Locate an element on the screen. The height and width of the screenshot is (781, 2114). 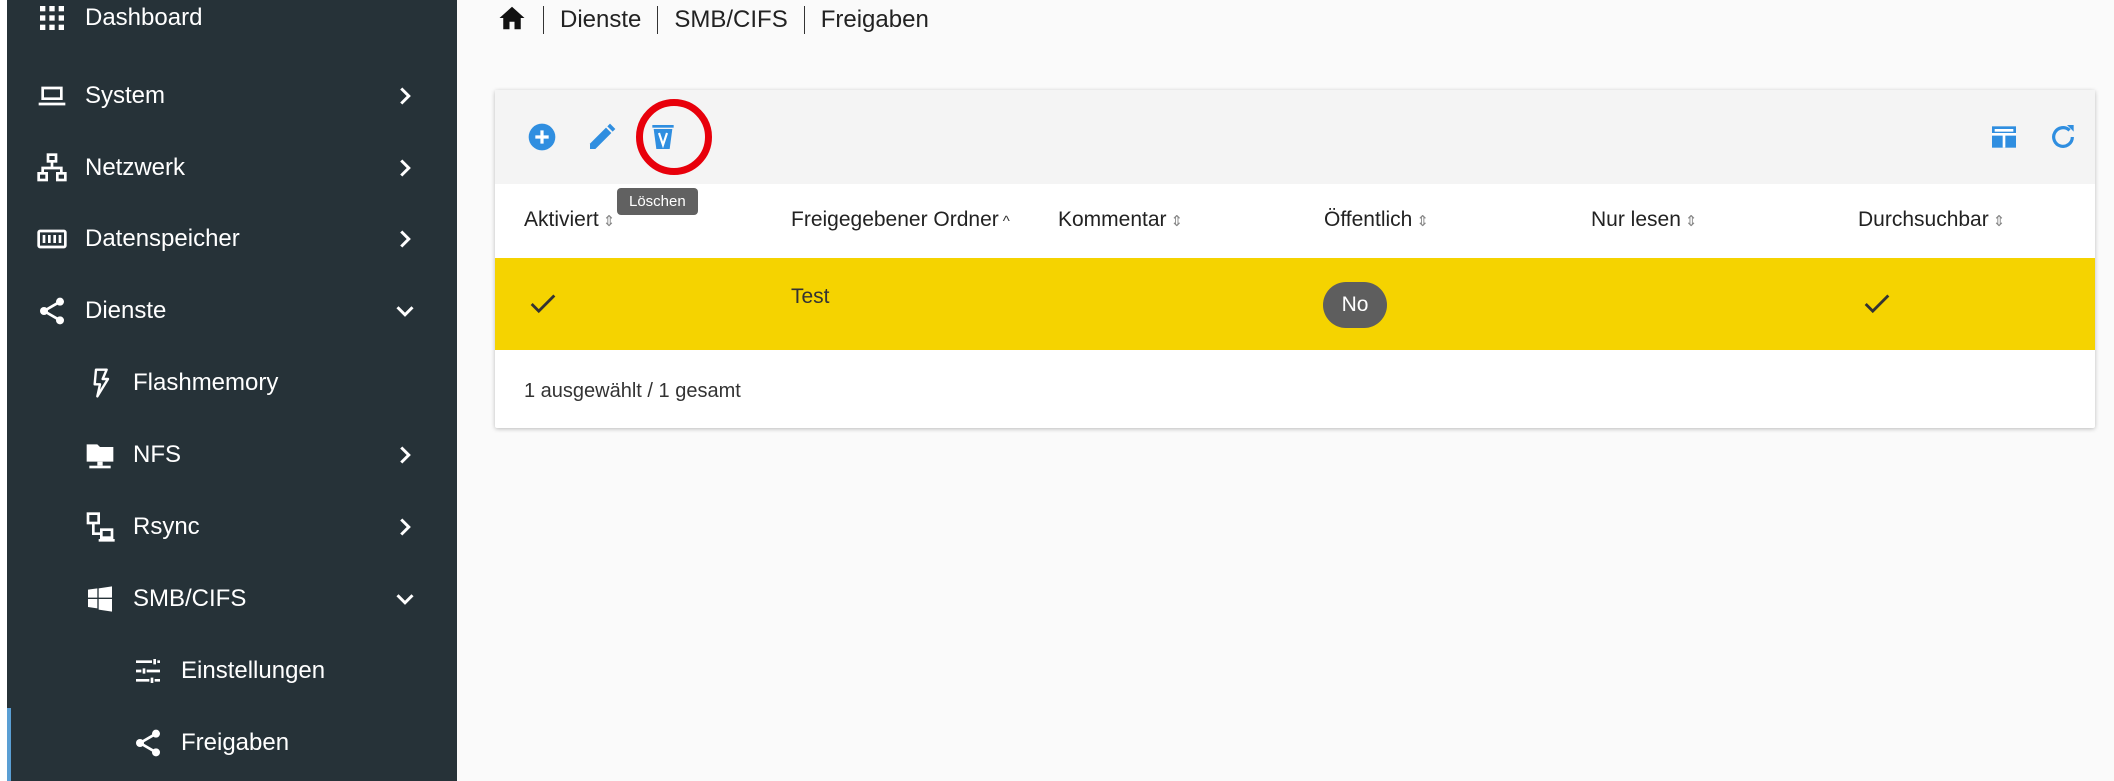
sidebar-item-label: Dienste is located at coordinates (126, 310).